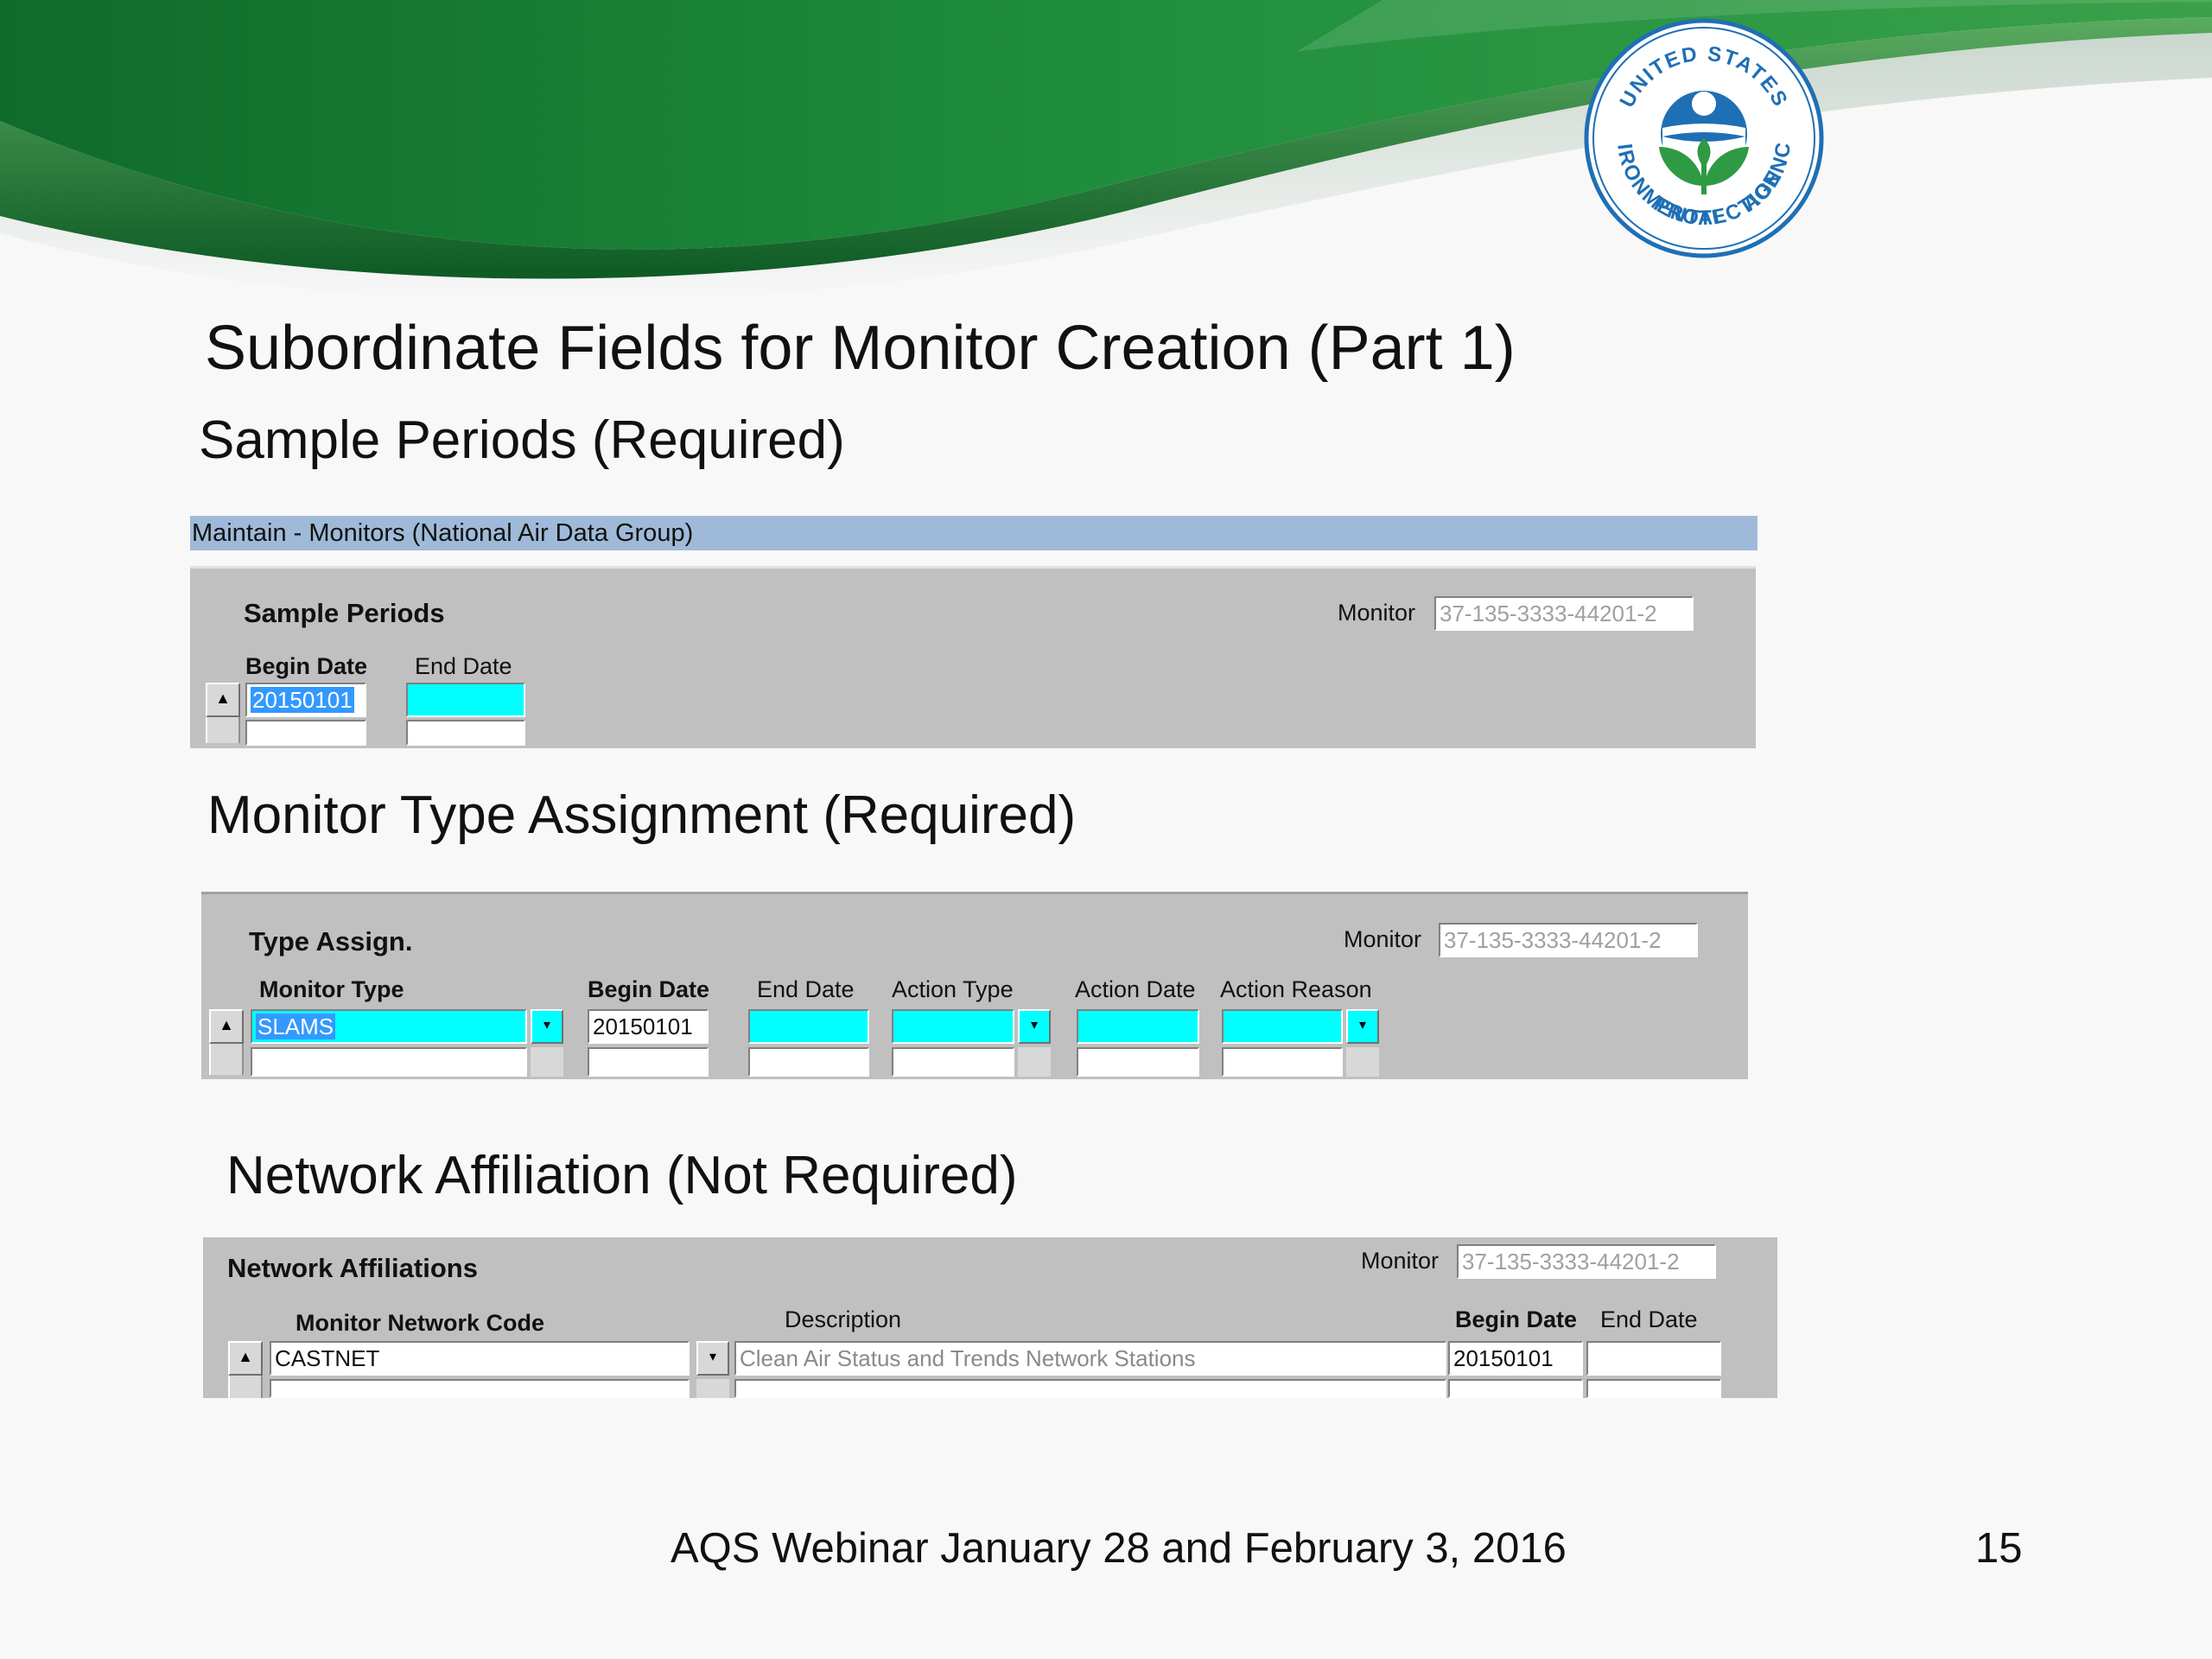  What do you see at coordinates (296, 1026) in the screenshot?
I see `monitor-type-selected-text: SLAMS` at bounding box center [296, 1026].